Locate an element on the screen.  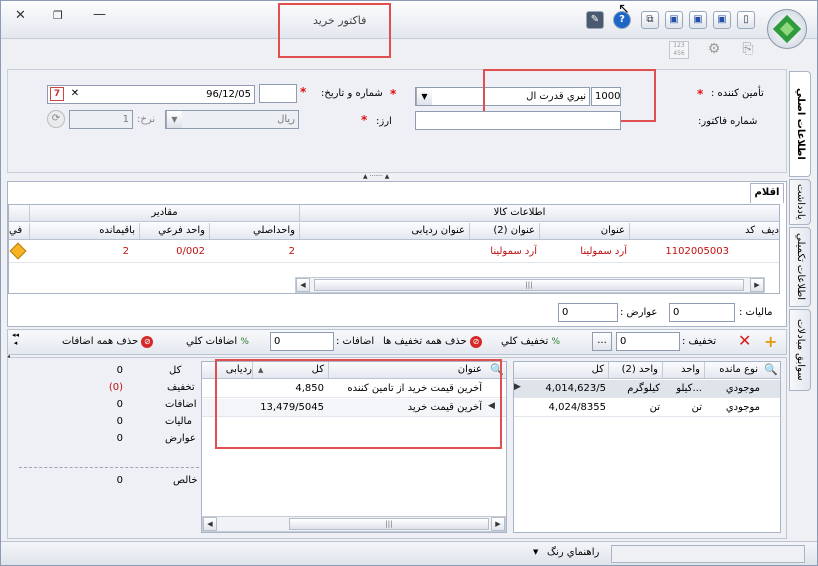
save-as-icon: ▣ is located at coordinates (698, 20).